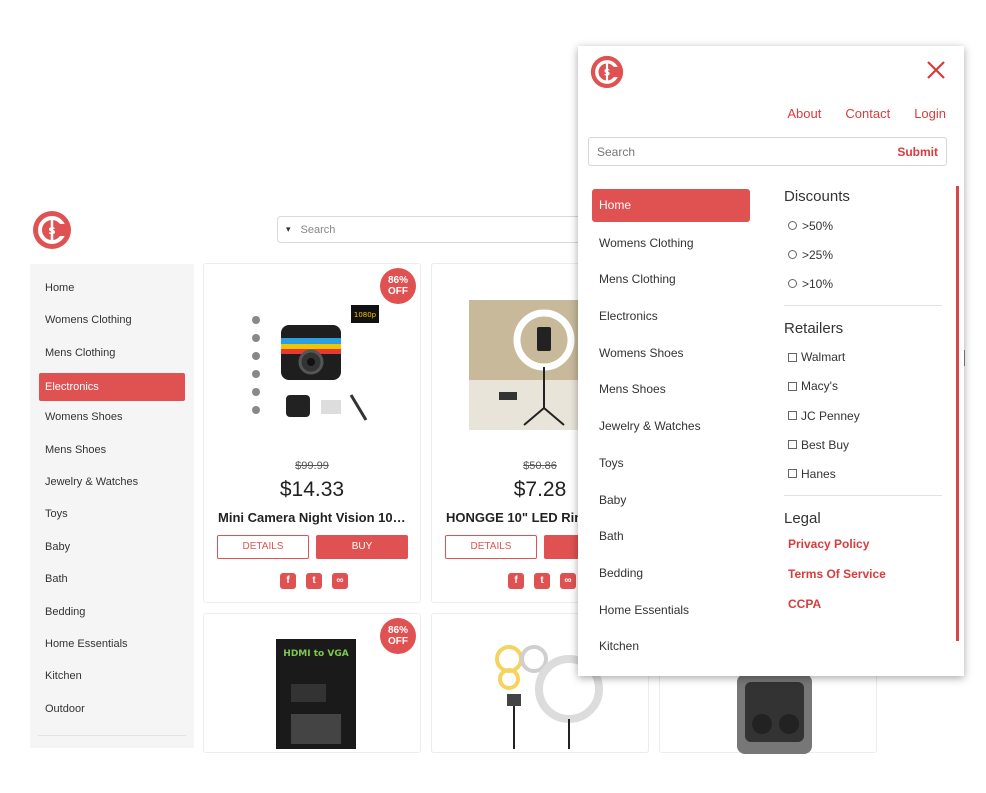 This screenshot has width=986, height=793. What do you see at coordinates (671, 647) in the screenshot?
I see `nav-item-kitchen: Kitchen` at bounding box center [671, 647].